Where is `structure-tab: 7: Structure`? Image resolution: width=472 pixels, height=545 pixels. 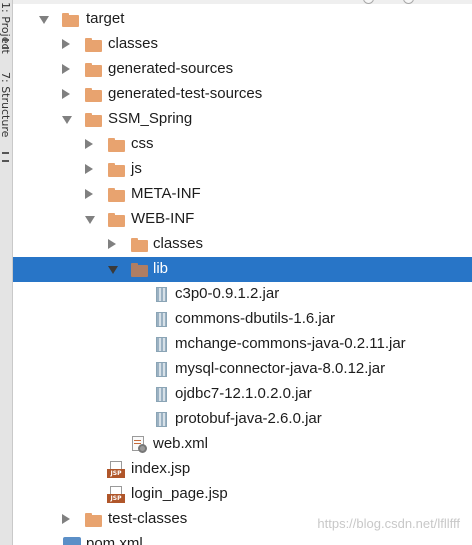 structure-tab: 7: Structure is located at coordinates (6, 104).